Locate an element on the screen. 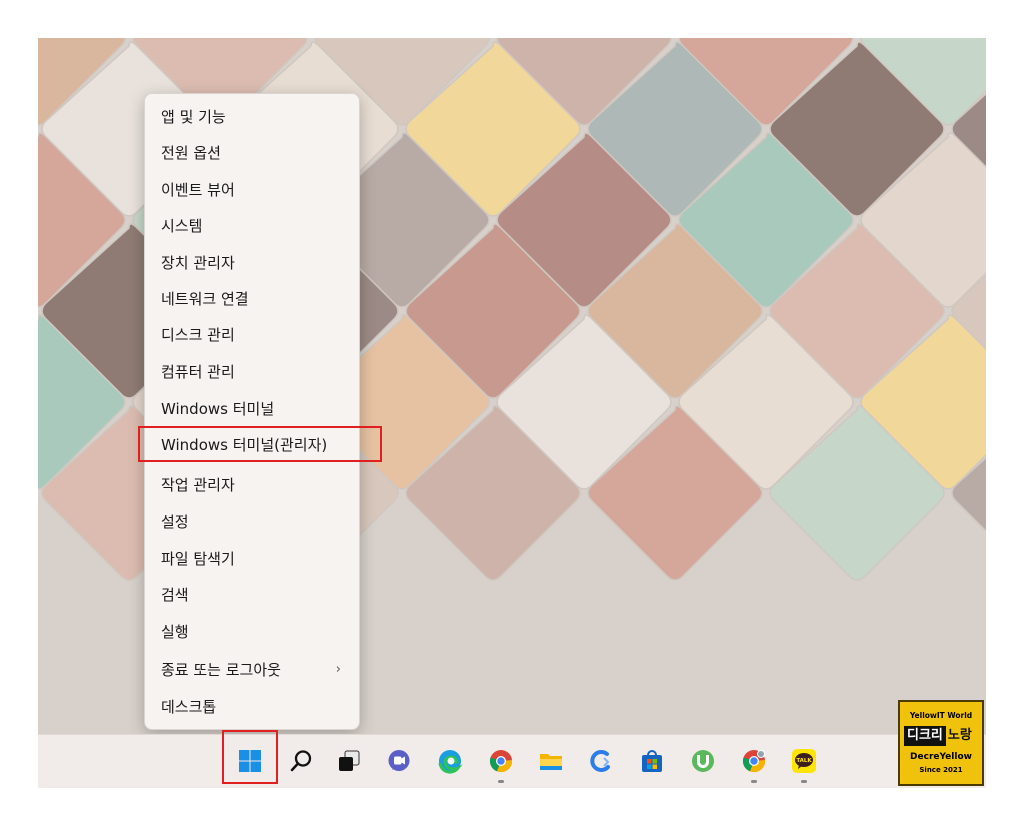  menu-item-device-manager: 장치 관리자 is located at coordinates (252, 262).